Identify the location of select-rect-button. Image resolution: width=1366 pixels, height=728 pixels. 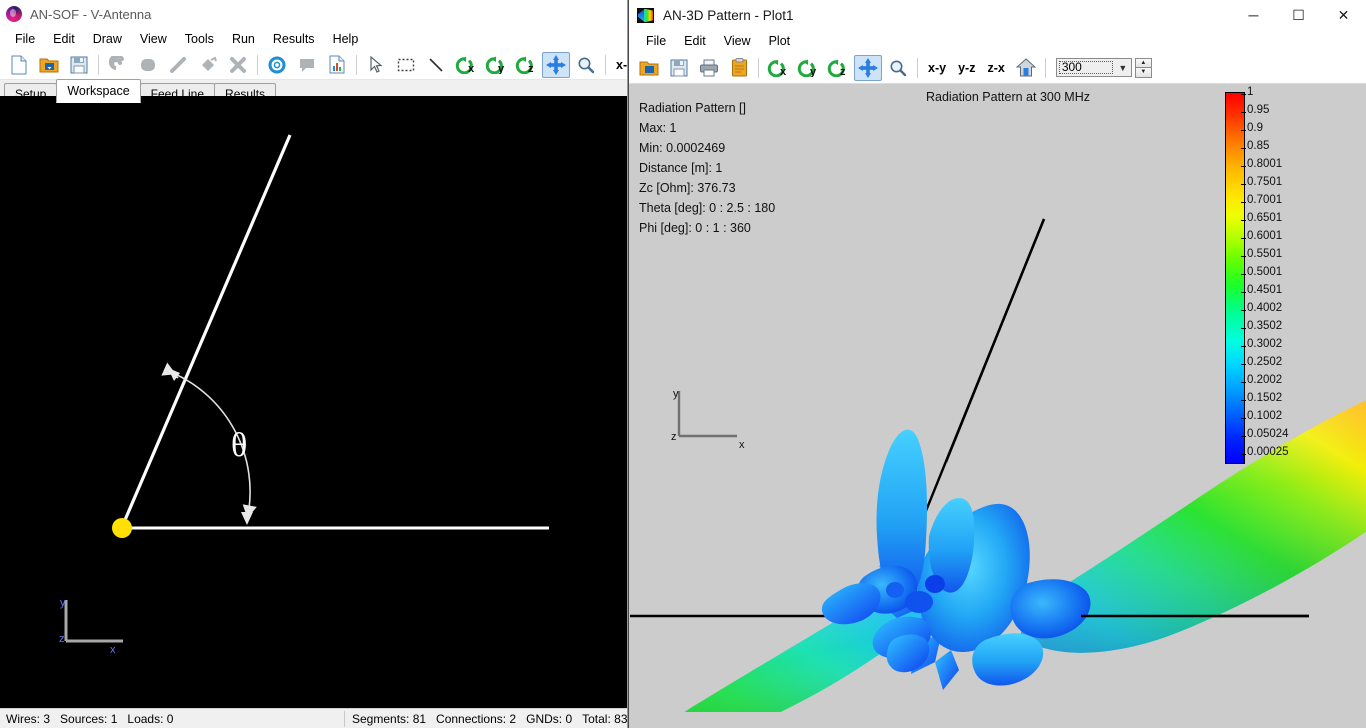
(406, 65).